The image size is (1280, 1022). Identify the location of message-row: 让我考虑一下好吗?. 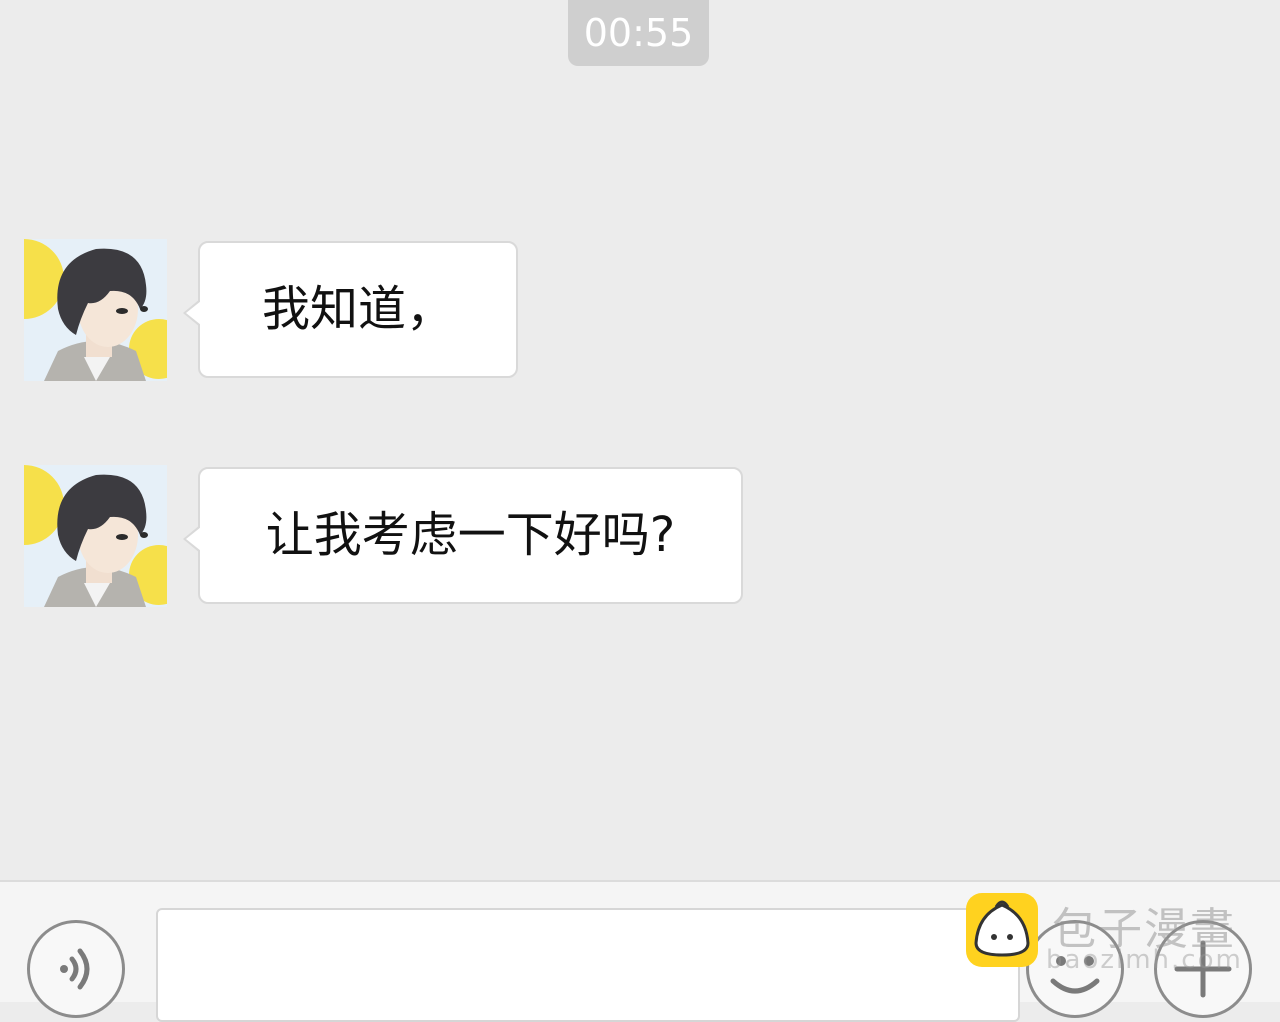
(640, 540).